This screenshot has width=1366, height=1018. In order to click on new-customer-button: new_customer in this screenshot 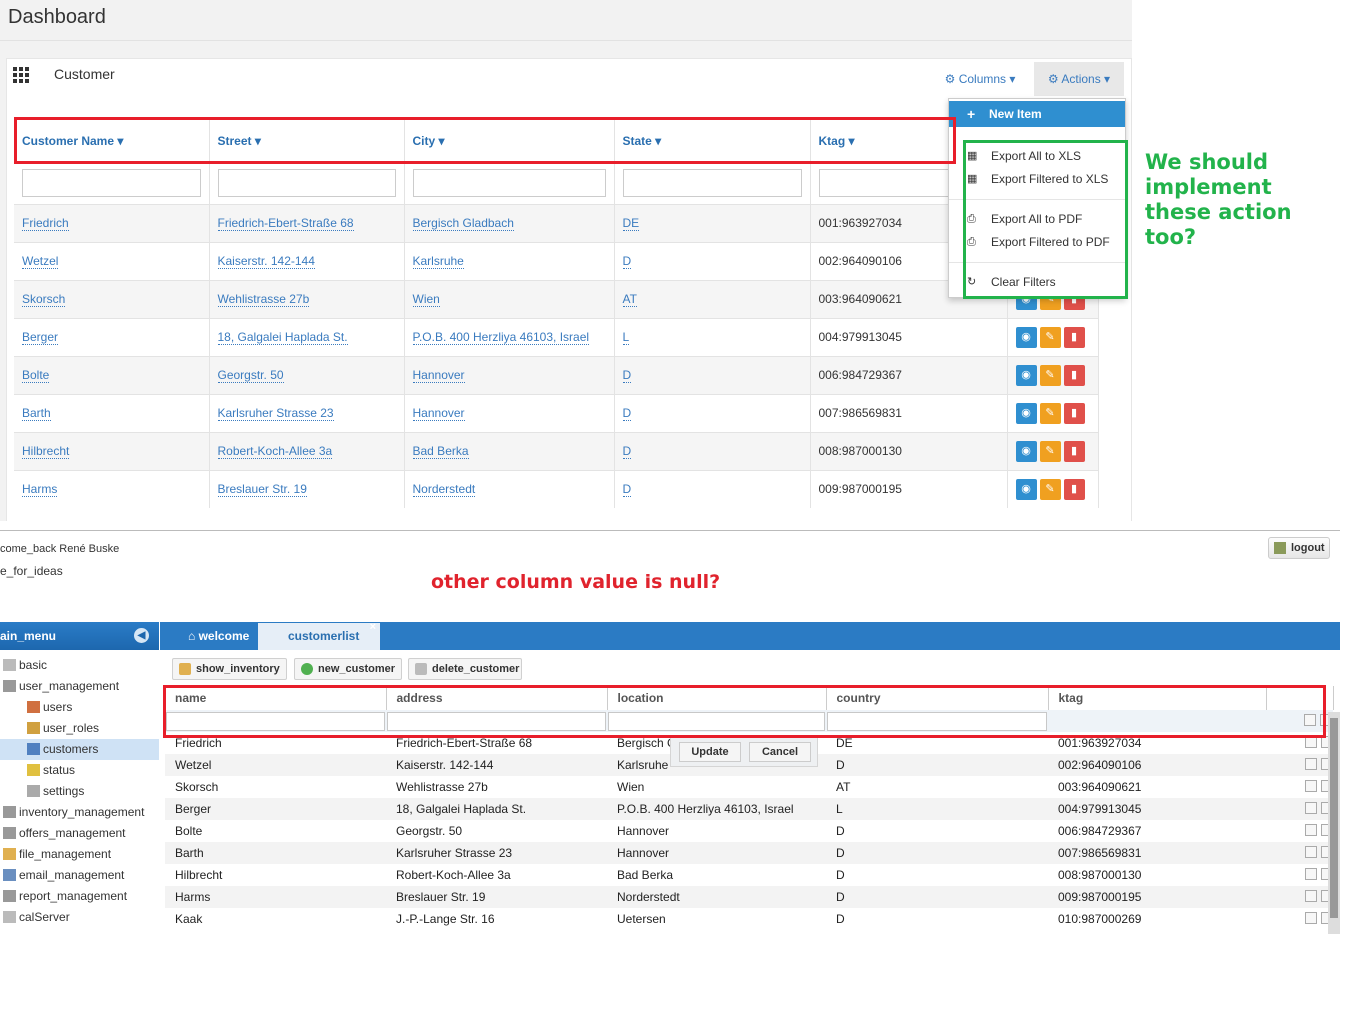, I will do `click(348, 669)`.